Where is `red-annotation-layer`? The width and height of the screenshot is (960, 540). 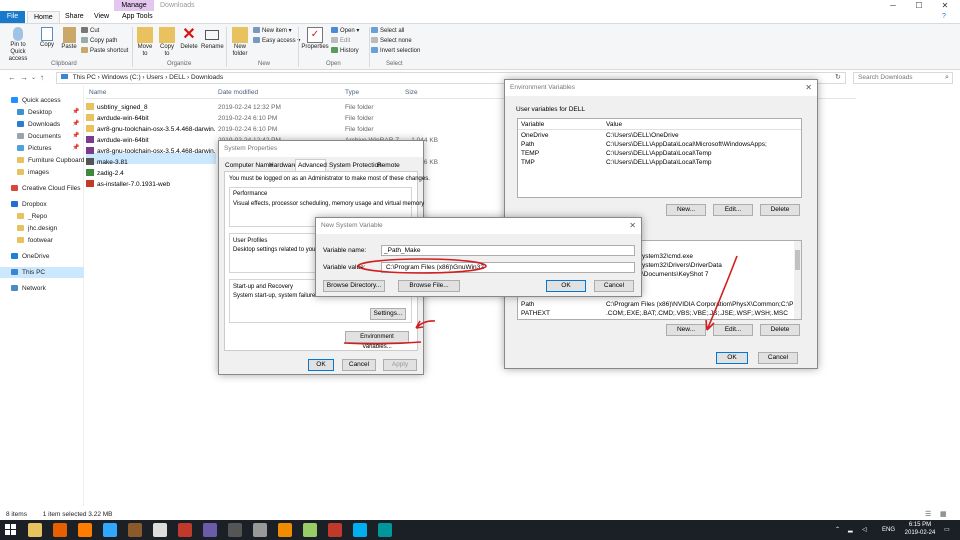 red-annotation-layer is located at coordinates (540, 300).